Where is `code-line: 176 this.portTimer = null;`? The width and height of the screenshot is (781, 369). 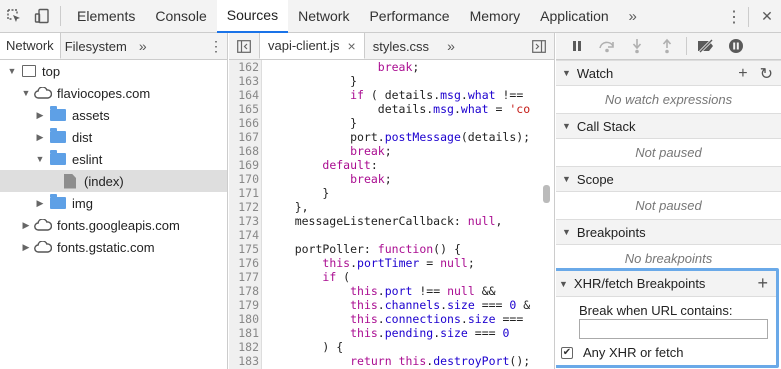
code-line: 176 this.portTimer = null; is located at coordinates (391, 263).